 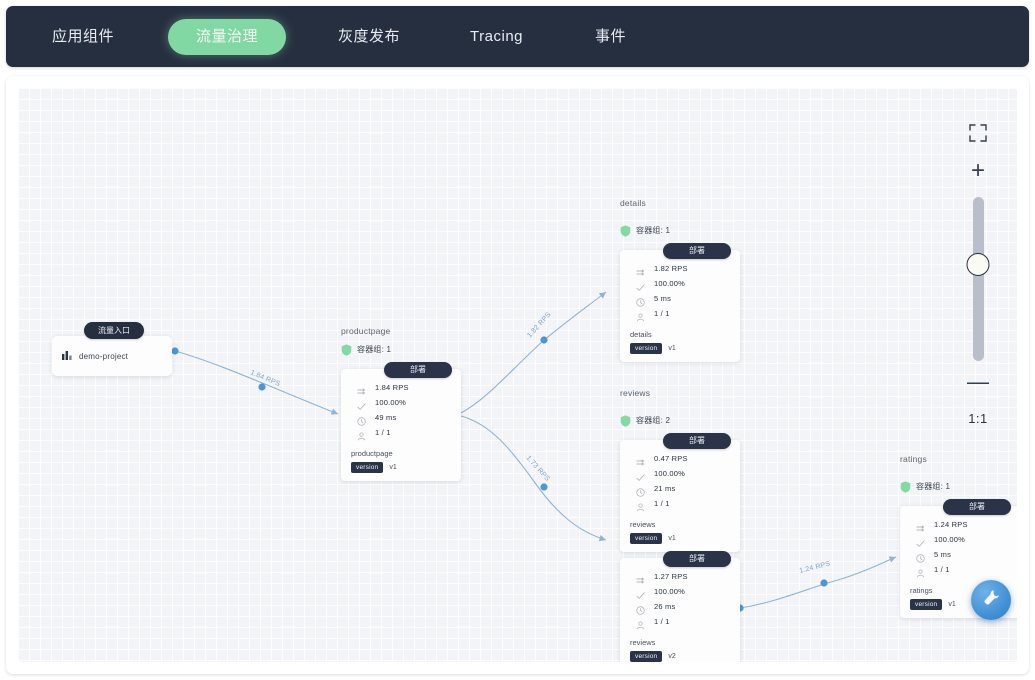 I want to click on nav-items-container: 应用组件 流量治理 灰度发布 Tracing 事件, so click(x=517, y=36).